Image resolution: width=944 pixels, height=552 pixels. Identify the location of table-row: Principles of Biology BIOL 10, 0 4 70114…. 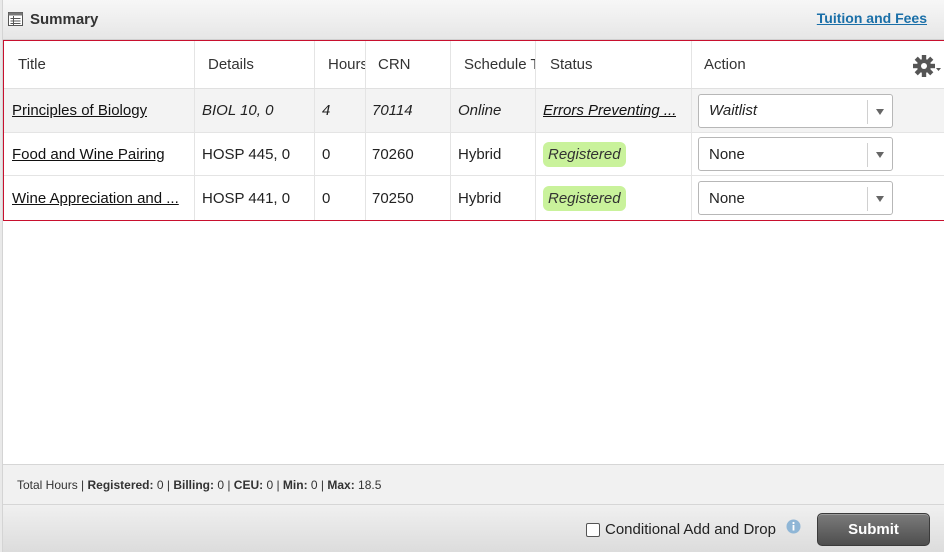
(474, 111).